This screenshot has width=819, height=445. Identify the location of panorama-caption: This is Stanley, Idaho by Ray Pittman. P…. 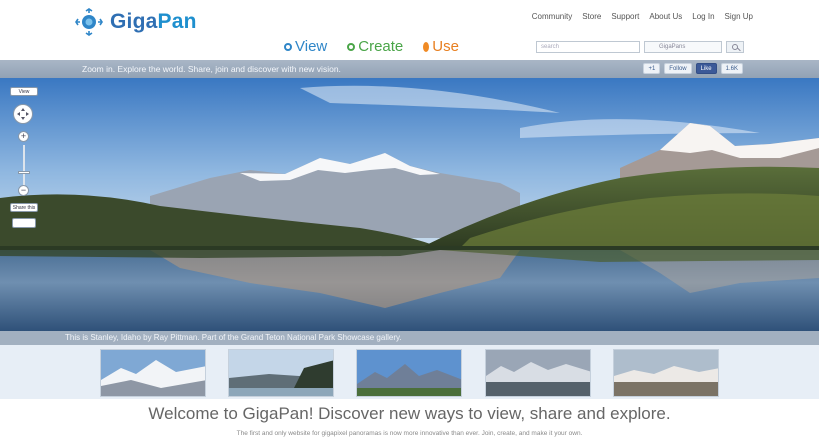
(233, 337).